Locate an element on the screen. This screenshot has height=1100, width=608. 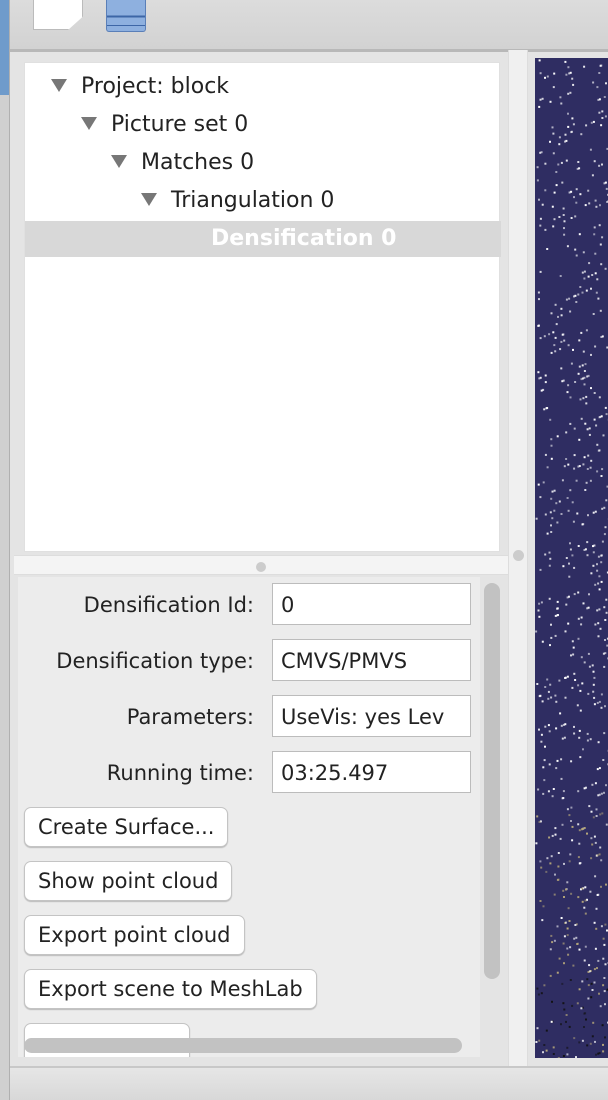
horizontal-scrollbar is located at coordinates (243, 1045).